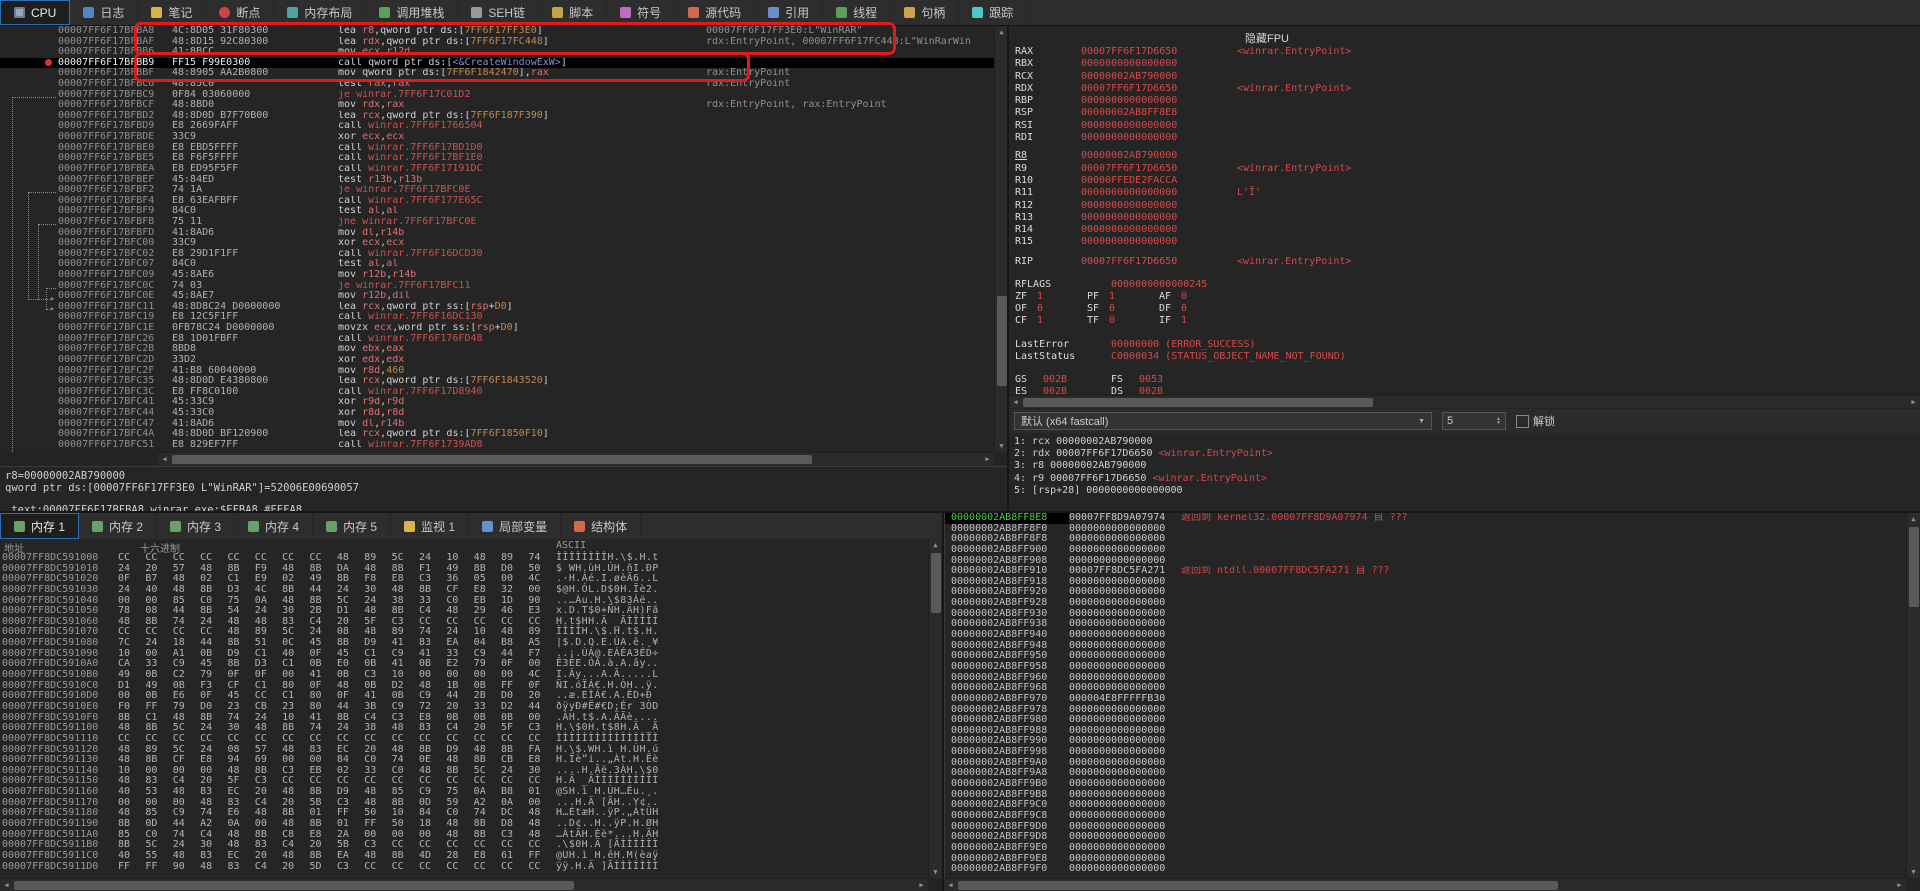 Image resolution: width=1920 pixels, height=891 pixels. What do you see at coordinates (497, 413) in the screenshot?
I see `disasm-row: 00007FF6F17BFC44 45:33C0 xor r8d,r8d` at bounding box center [497, 413].